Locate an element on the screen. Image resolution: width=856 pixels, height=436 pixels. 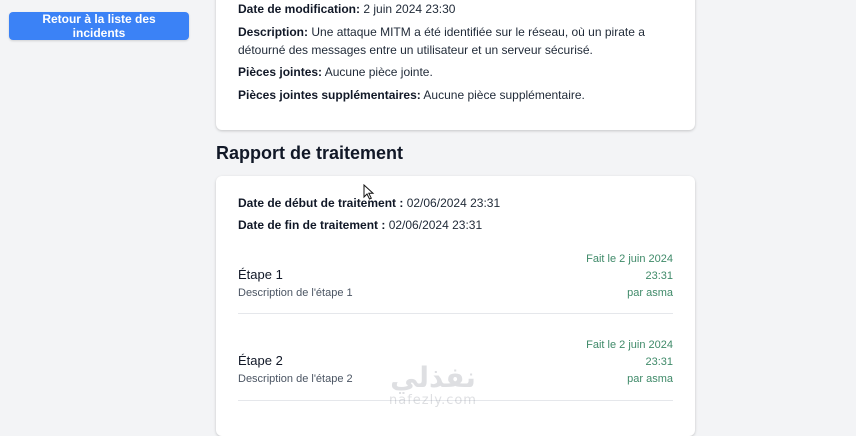
step-description: Description de l'étape 1 is located at coordinates (295, 293).